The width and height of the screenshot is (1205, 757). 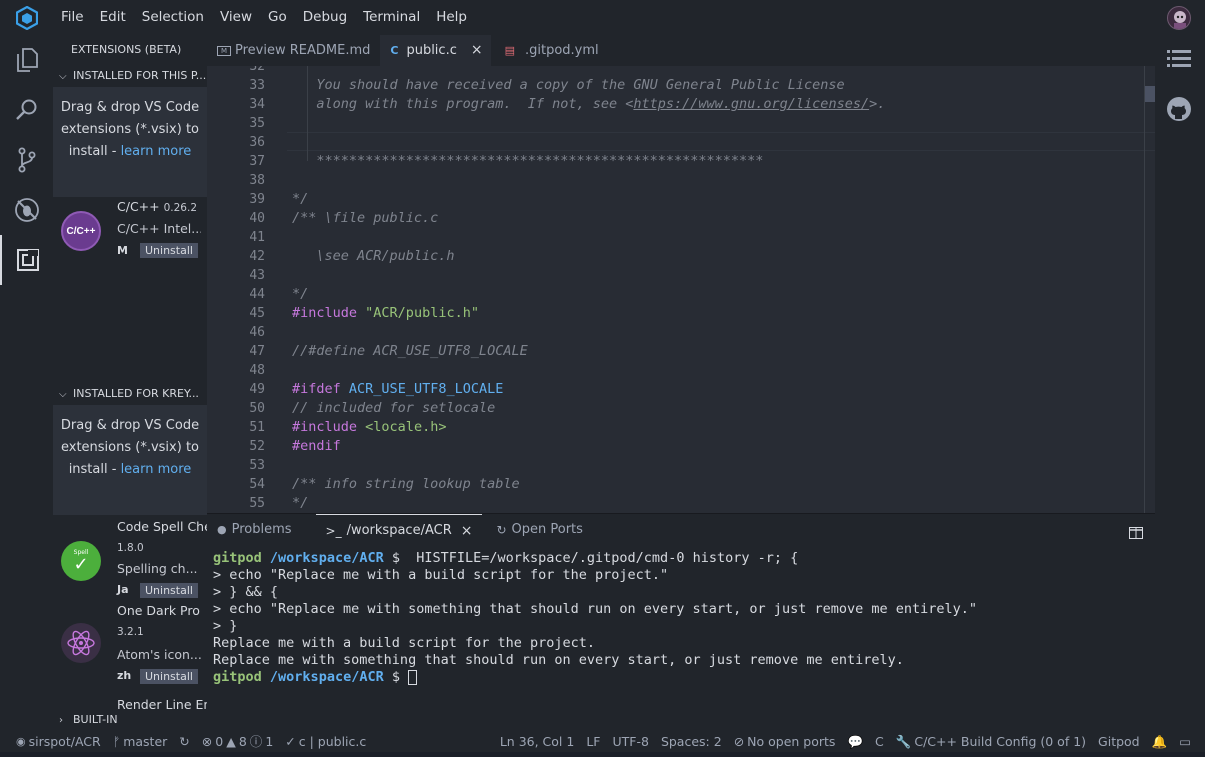 I want to click on code-string: "ACR/public.h", so click(x=422, y=313).